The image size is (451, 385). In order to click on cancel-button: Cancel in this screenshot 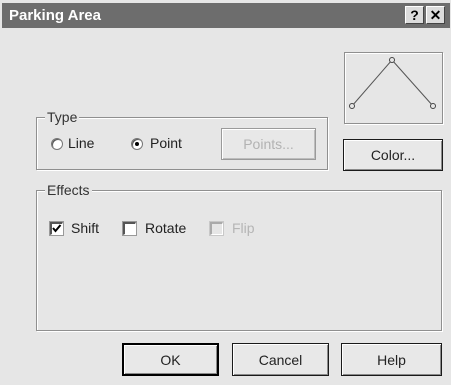, I will do `click(280, 359)`.